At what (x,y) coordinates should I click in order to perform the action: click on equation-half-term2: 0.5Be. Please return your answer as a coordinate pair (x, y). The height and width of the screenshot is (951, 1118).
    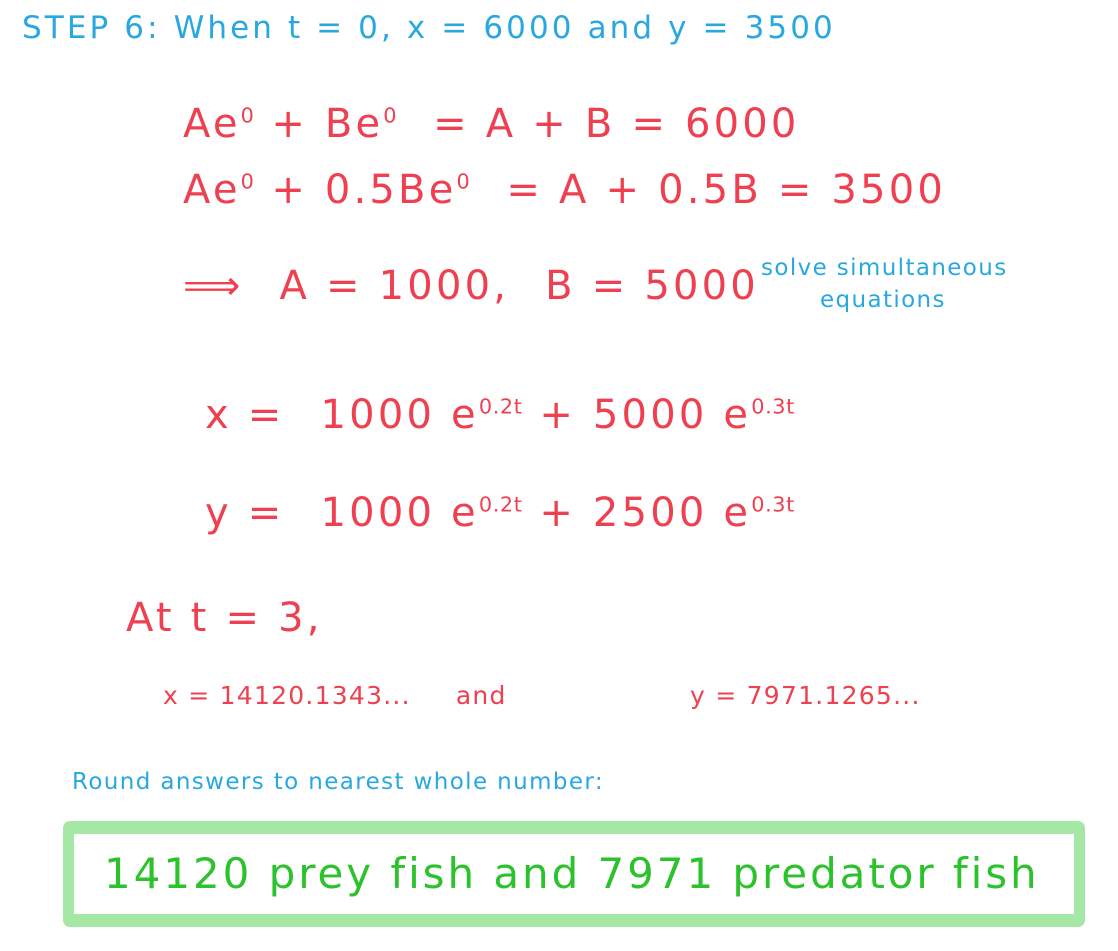
    Looking at the image, I should click on (390, 190).